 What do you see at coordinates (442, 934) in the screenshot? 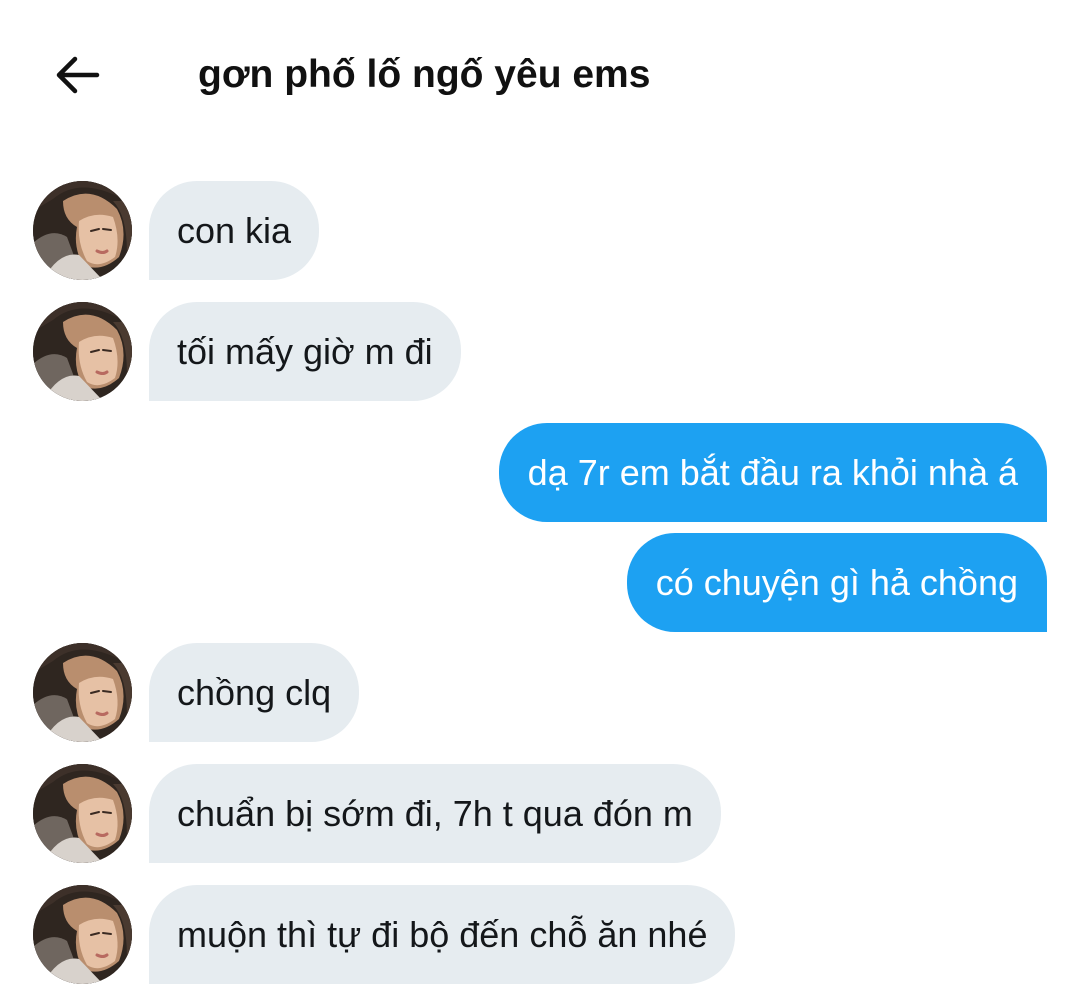
I see `message-bubble-incoming: muộn thì tự đi bộ đến chỗ ăn nhé` at bounding box center [442, 934].